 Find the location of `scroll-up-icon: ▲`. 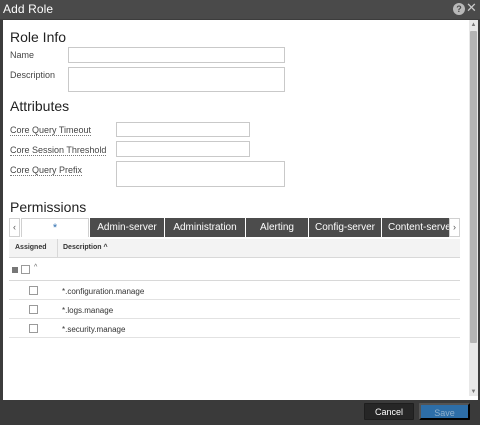

scroll-up-icon: ▲ is located at coordinates (473, 25).